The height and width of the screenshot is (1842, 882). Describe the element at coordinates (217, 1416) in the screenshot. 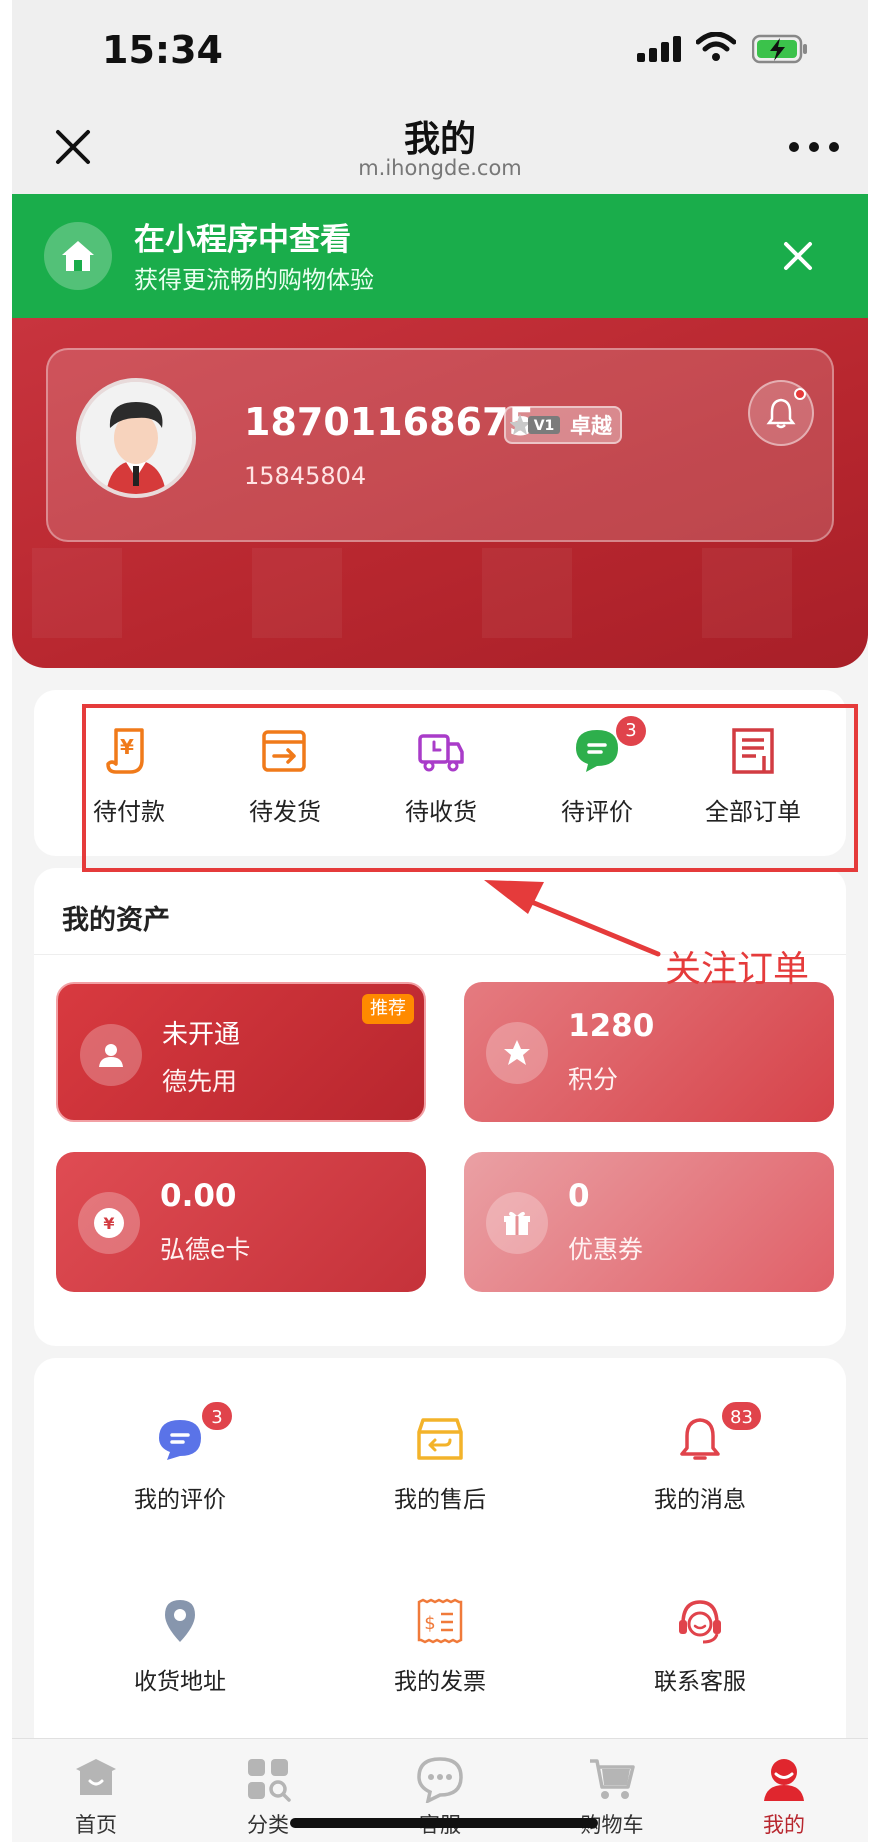

I see `review-count-badge: 3` at that location.